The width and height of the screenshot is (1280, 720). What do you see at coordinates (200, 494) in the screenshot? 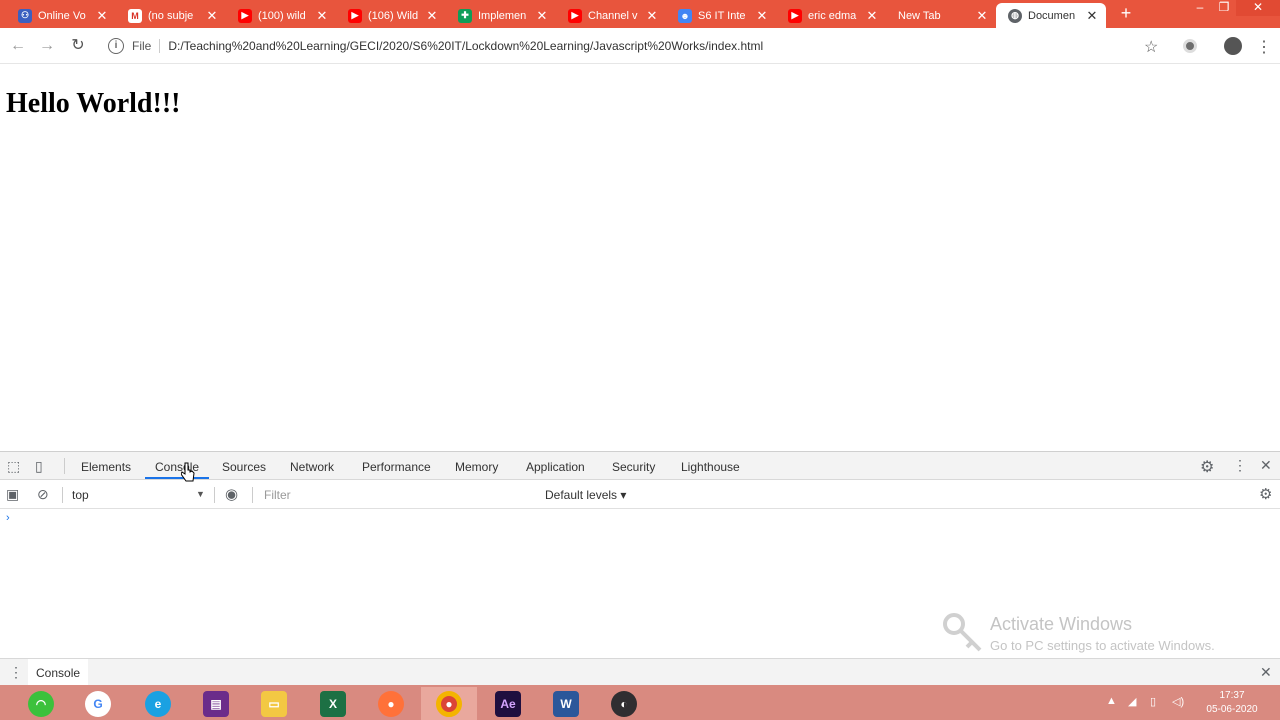
I see `chevron-down-icon: ▼` at bounding box center [200, 494].